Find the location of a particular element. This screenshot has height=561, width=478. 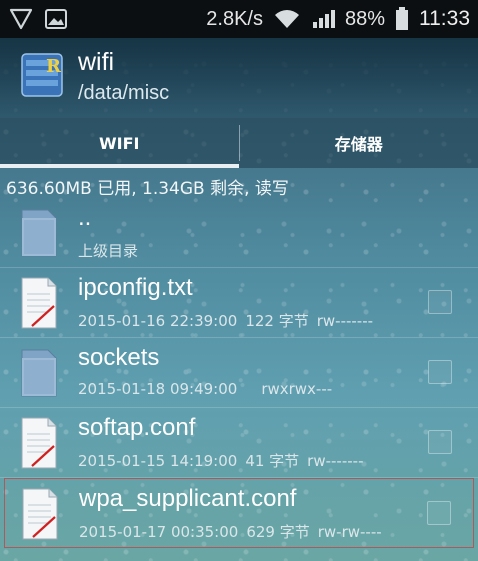

image-notification-icon is located at coordinates (56, 19).